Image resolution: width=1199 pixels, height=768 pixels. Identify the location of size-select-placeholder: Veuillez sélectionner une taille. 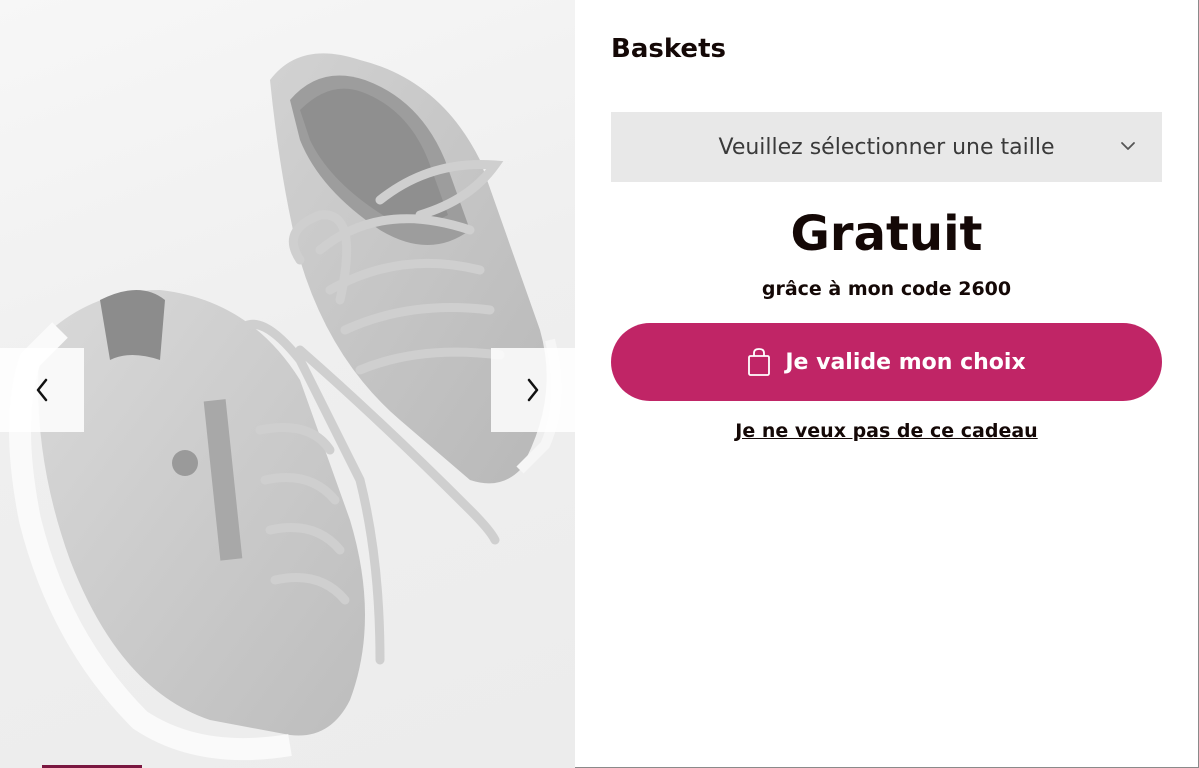
(886, 147).